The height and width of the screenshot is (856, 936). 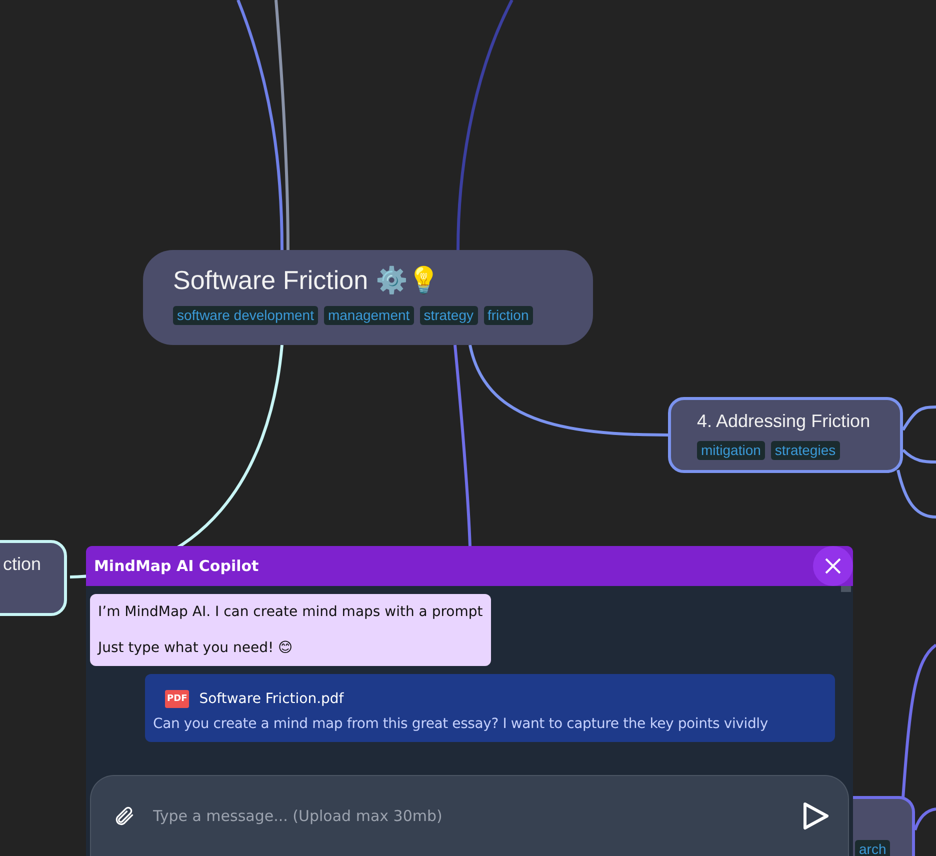 I want to click on mindmap-node: arch, so click(x=884, y=826).